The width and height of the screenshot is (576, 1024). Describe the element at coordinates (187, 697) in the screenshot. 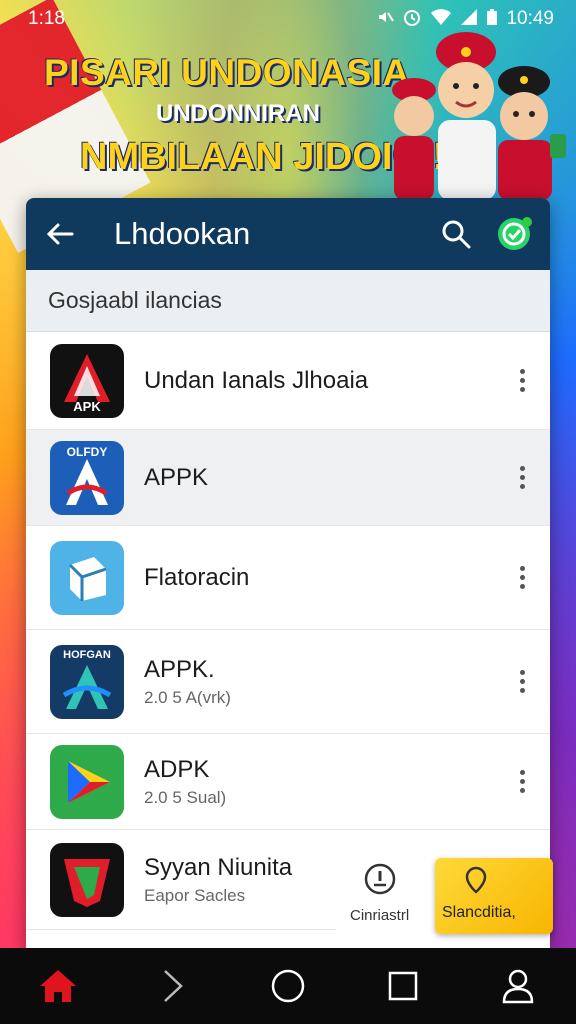

I see `app-subtitle: 2.0 5 A(vrk)` at that location.